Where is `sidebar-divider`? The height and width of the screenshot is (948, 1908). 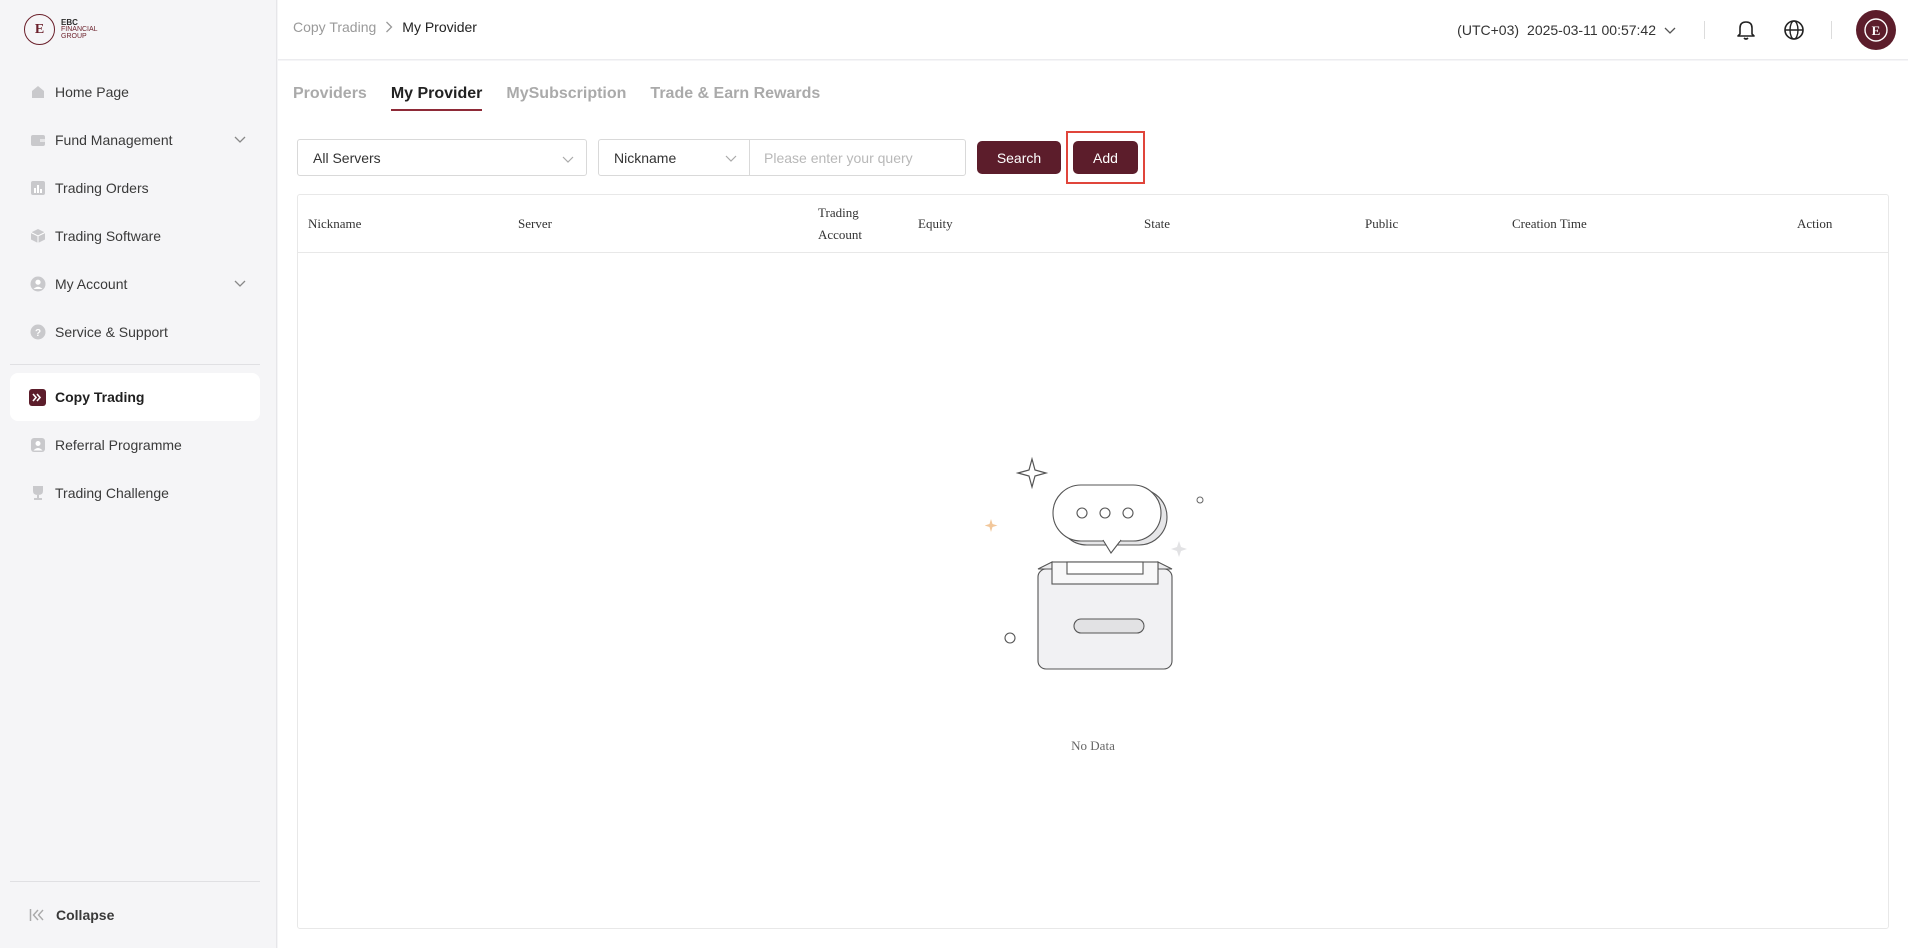
sidebar-divider is located at coordinates (135, 364).